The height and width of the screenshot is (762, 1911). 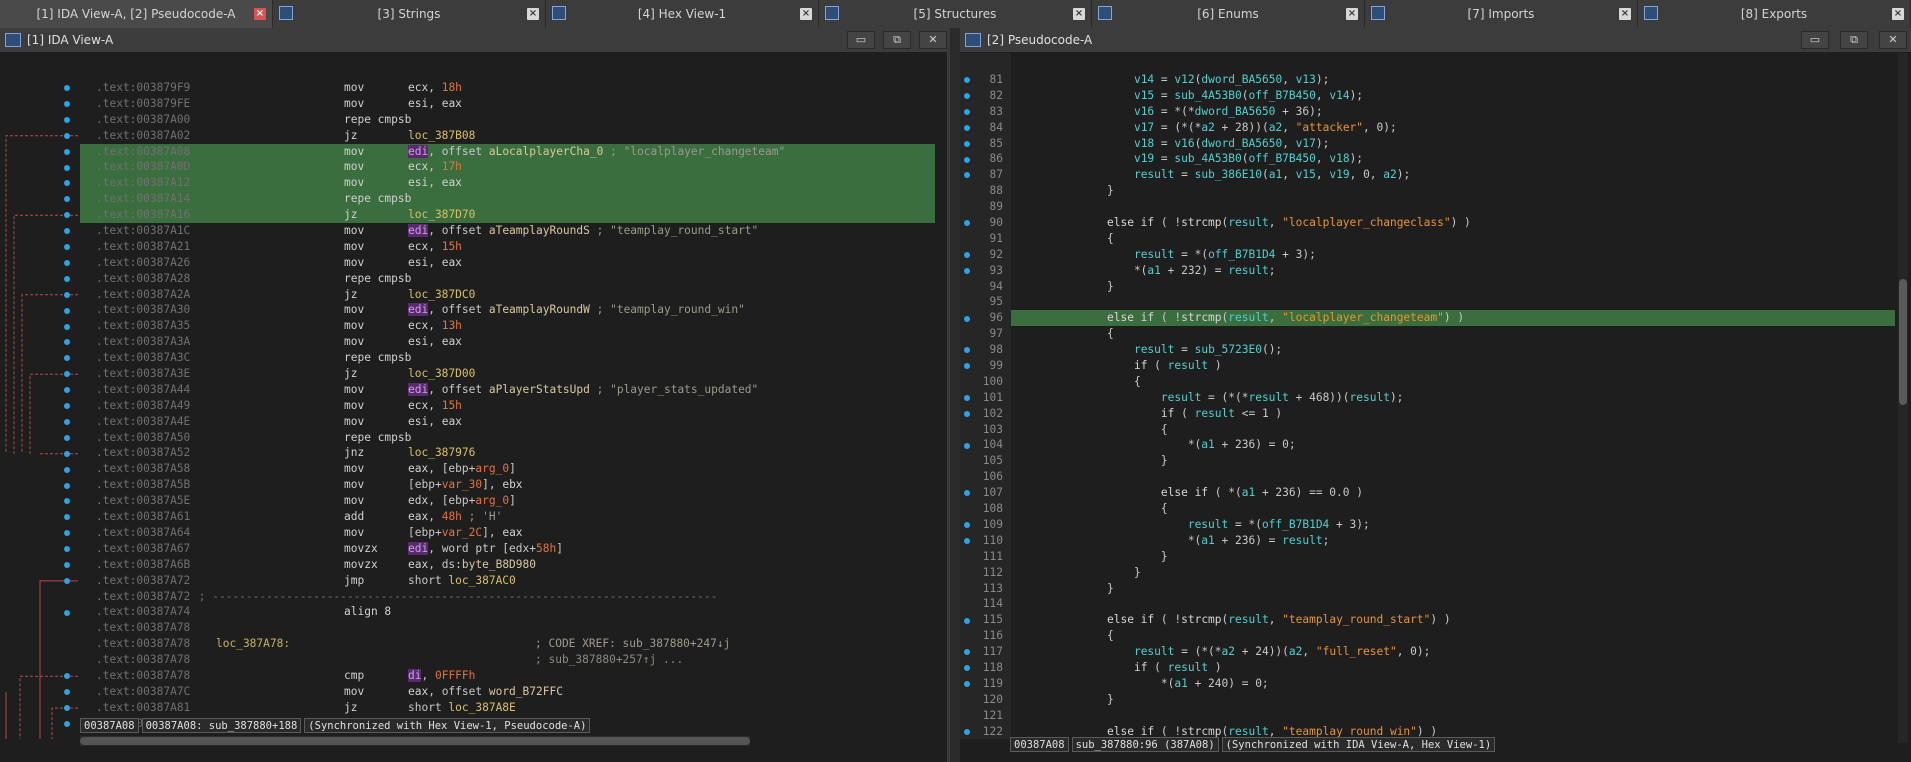 I want to click on disasm-line: .text:00387A3C repe cmpsb, so click(x=507, y=358).